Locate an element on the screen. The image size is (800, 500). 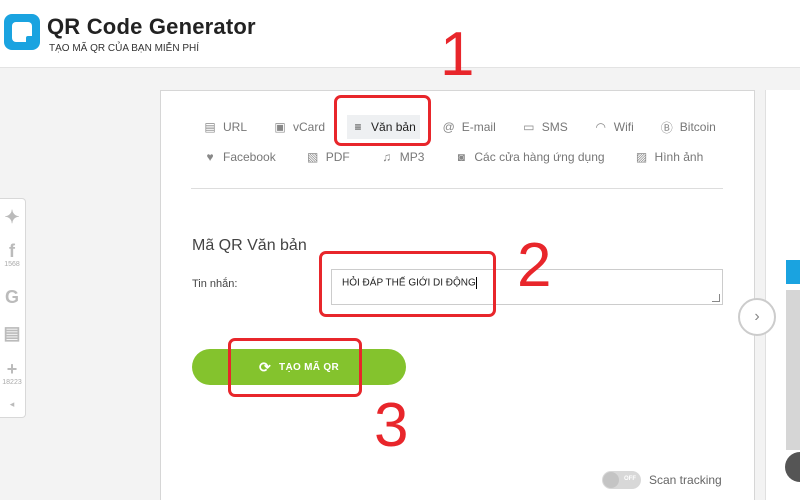
url-doc-icon: ▤ is located at coordinates (210, 127).